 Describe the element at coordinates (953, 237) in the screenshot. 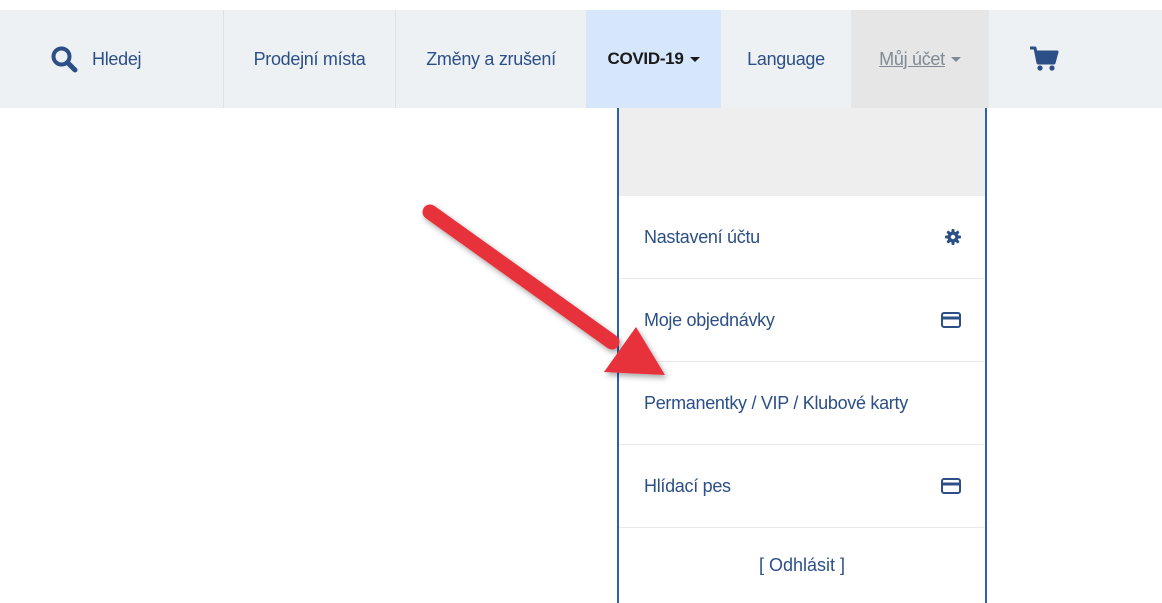

I see `gear-icon` at that location.